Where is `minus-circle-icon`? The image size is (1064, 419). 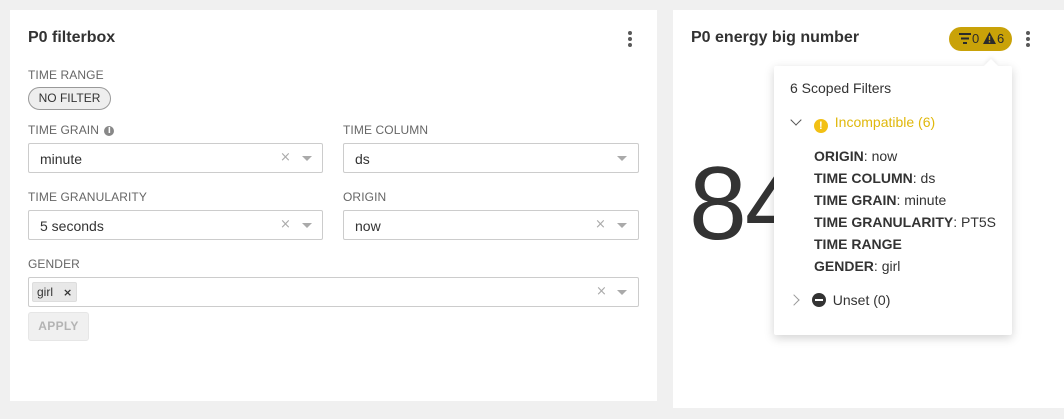
minus-circle-icon is located at coordinates (818, 300).